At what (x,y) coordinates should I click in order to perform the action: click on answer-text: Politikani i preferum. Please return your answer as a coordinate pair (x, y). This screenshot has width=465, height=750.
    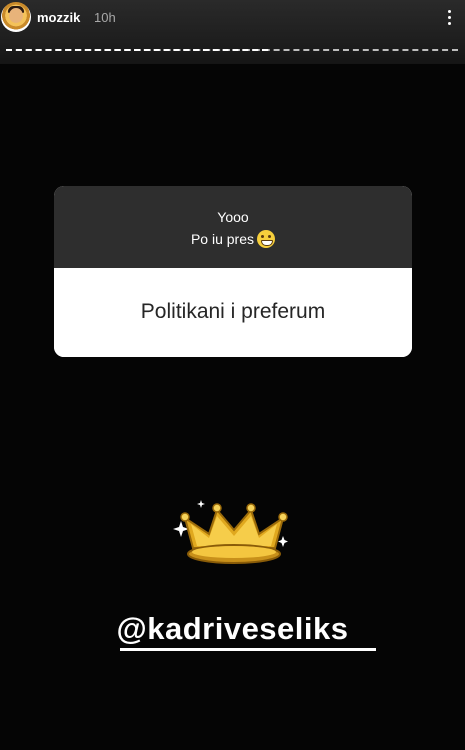
    Looking at the image, I should click on (233, 311).